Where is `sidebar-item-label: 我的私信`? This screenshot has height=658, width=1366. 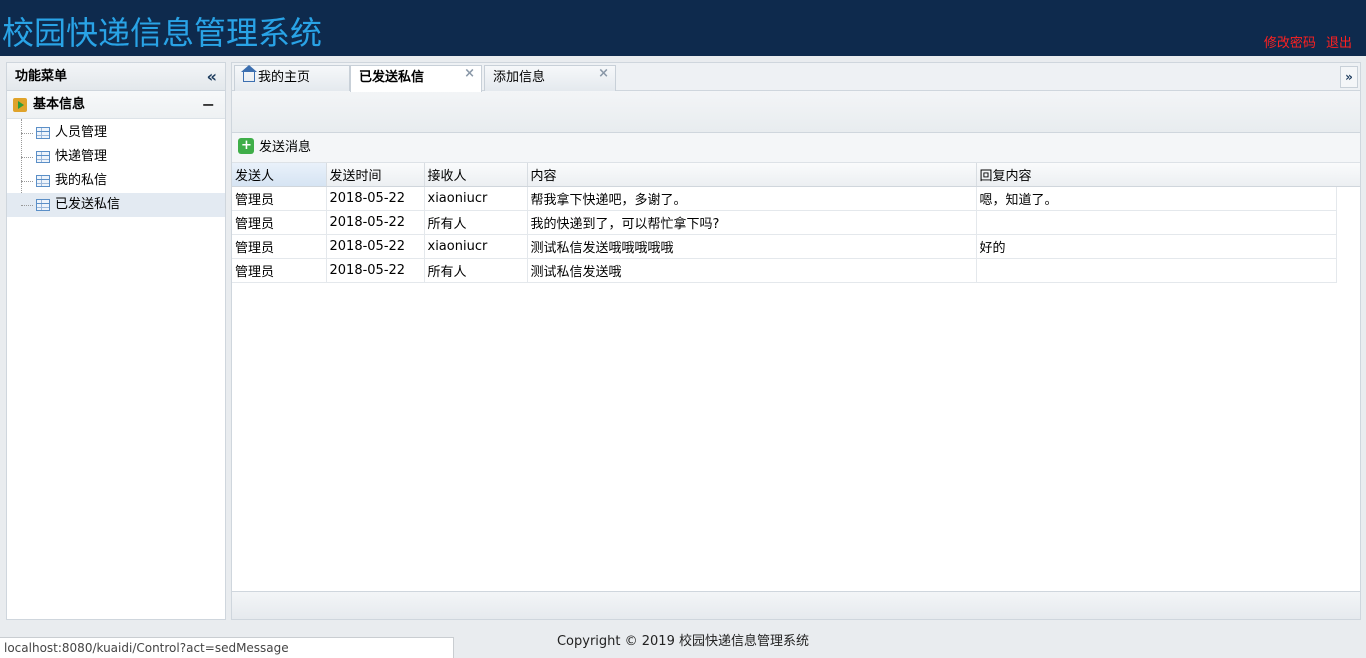
sidebar-item-label: 我的私信 is located at coordinates (81, 180).